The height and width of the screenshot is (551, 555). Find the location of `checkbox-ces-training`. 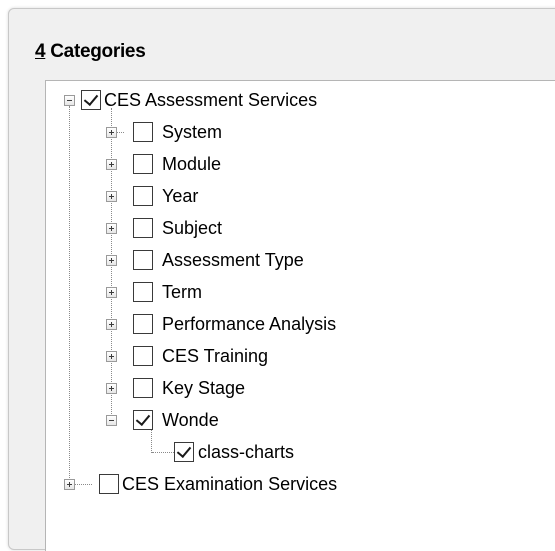

checkbox-ces-training is located at coordinates (143, 356).